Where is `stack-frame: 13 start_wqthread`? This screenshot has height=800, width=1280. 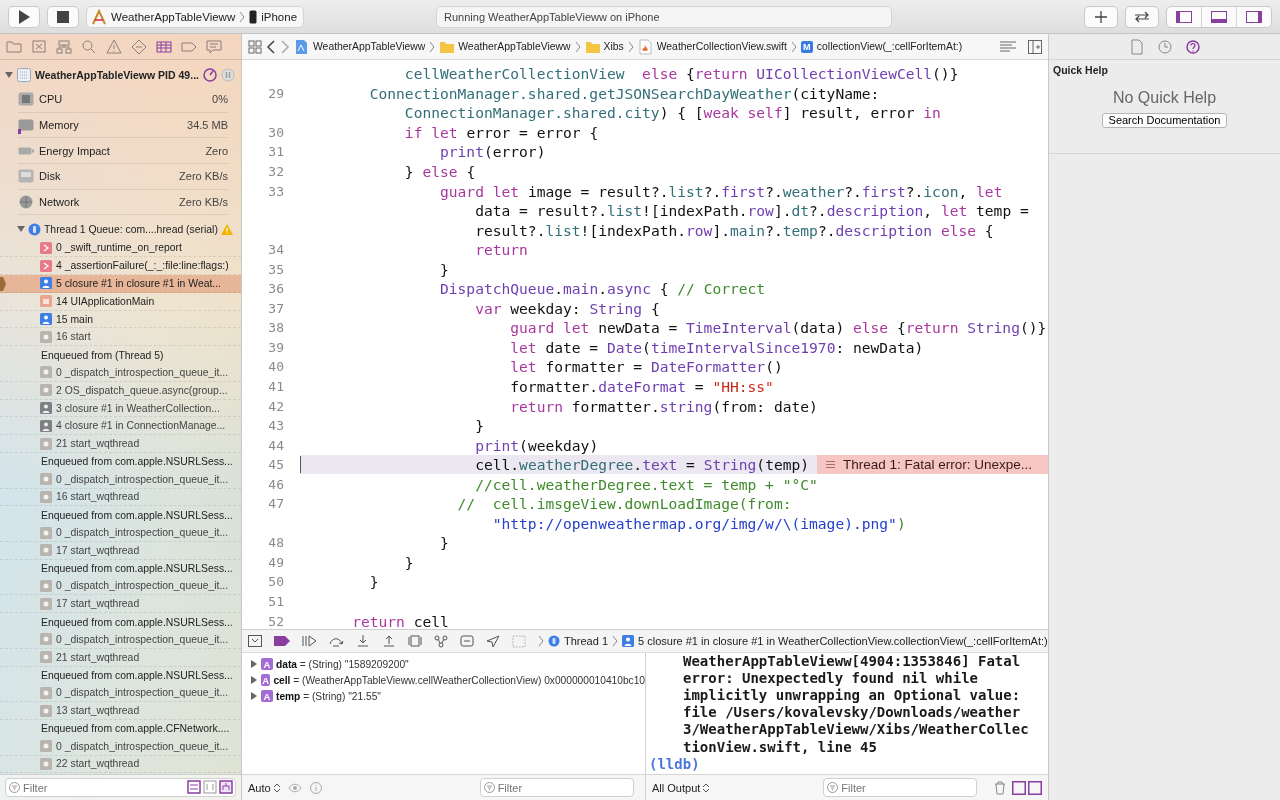 stack-frame: 13 start_wqthread is located at coordinates (120, 711).